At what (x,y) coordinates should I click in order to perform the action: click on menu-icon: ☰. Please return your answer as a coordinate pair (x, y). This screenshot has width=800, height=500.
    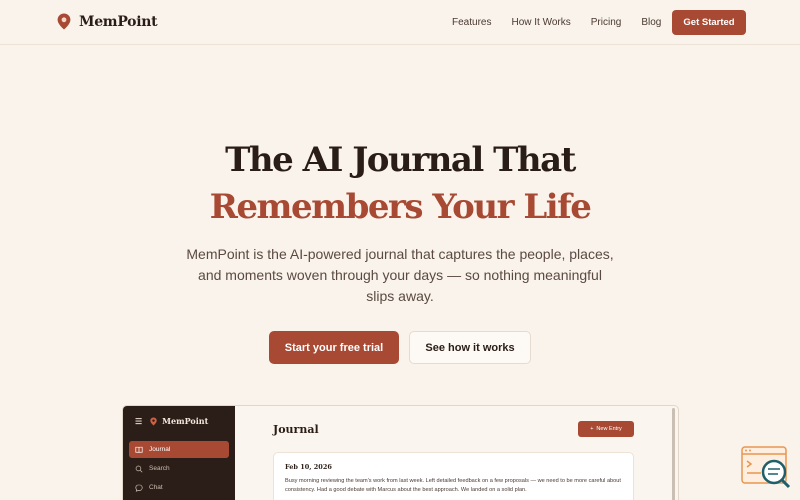
    Looking at the image, I should click on (138, 421).